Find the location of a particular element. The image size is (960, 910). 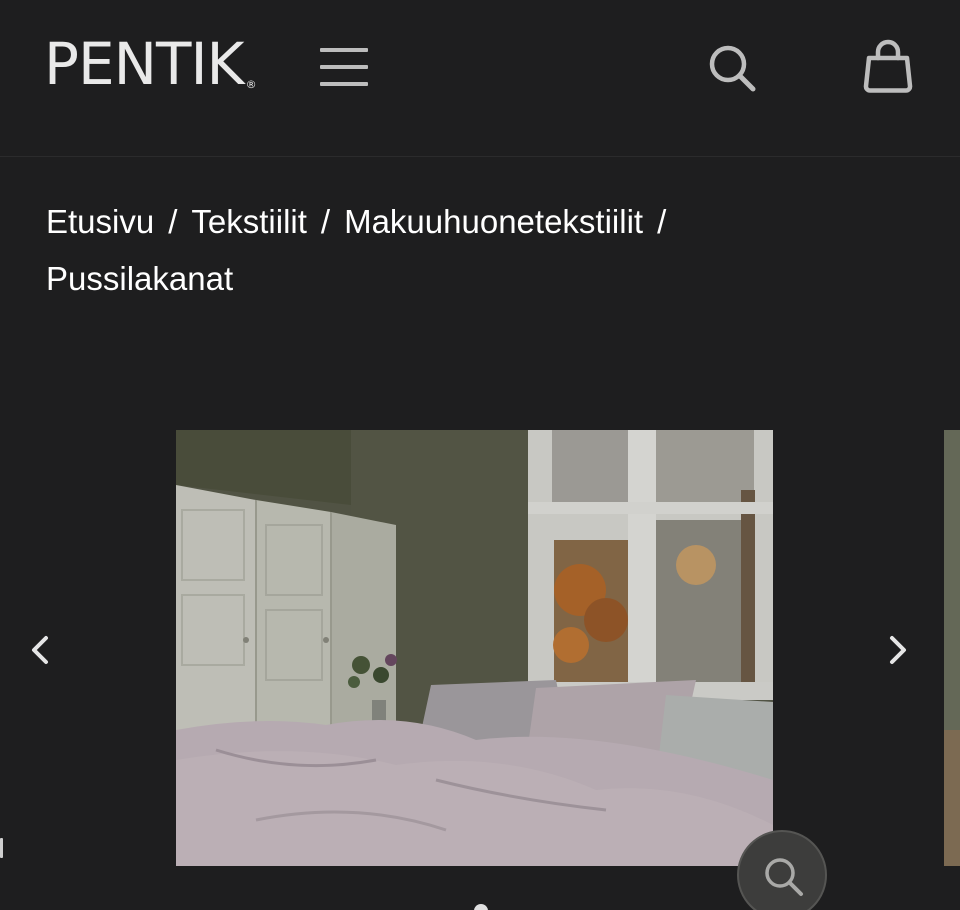

gallery-pagination-dot is located at coordinates (481, 907).